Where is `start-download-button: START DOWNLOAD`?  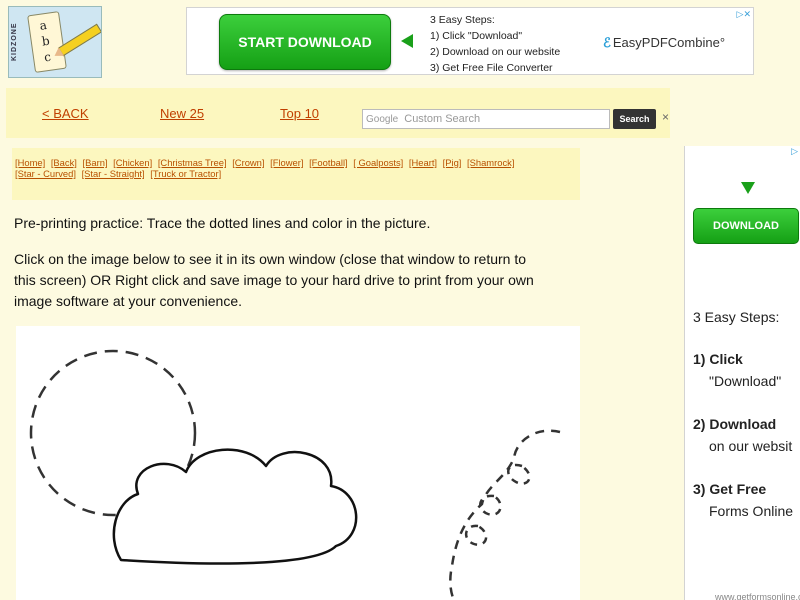 start-download-button: START DOWNLOAD is located at coordinates (305, 42).